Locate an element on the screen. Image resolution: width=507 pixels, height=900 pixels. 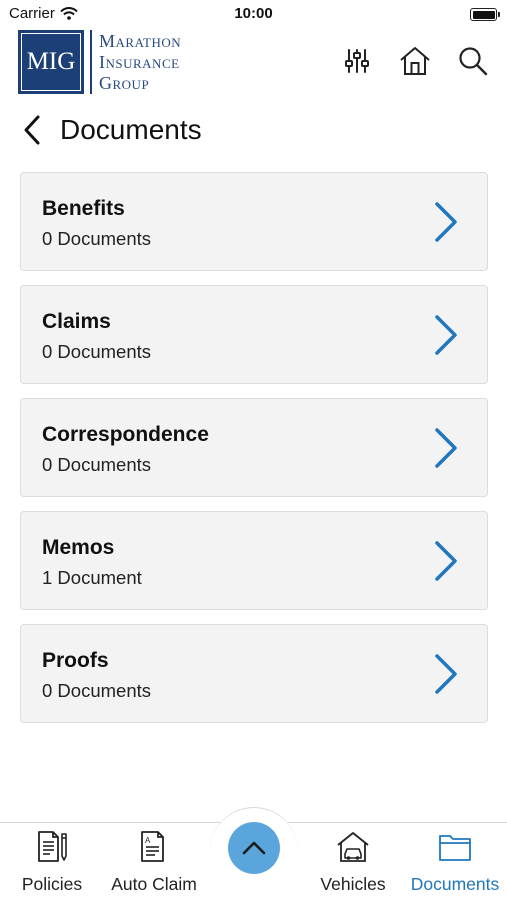
app-header: MIG Marathon Insurance Group is located at coordinates (253, 63).